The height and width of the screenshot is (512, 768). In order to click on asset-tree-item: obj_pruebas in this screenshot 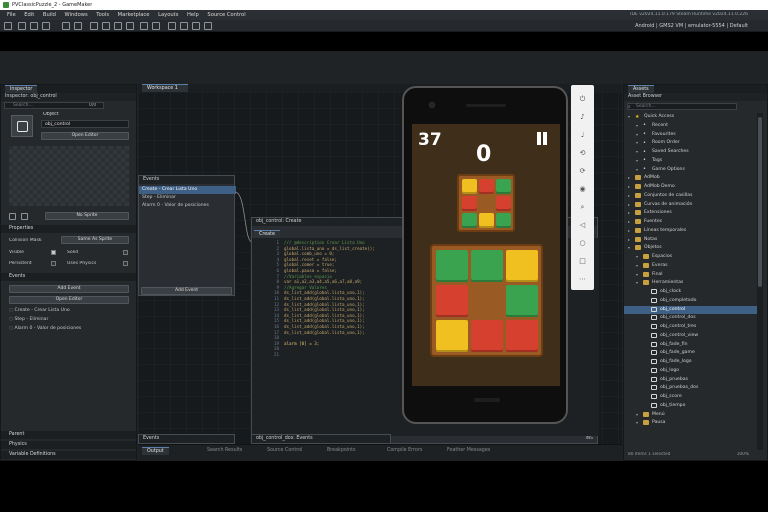, I will do `click(692, 380)`.